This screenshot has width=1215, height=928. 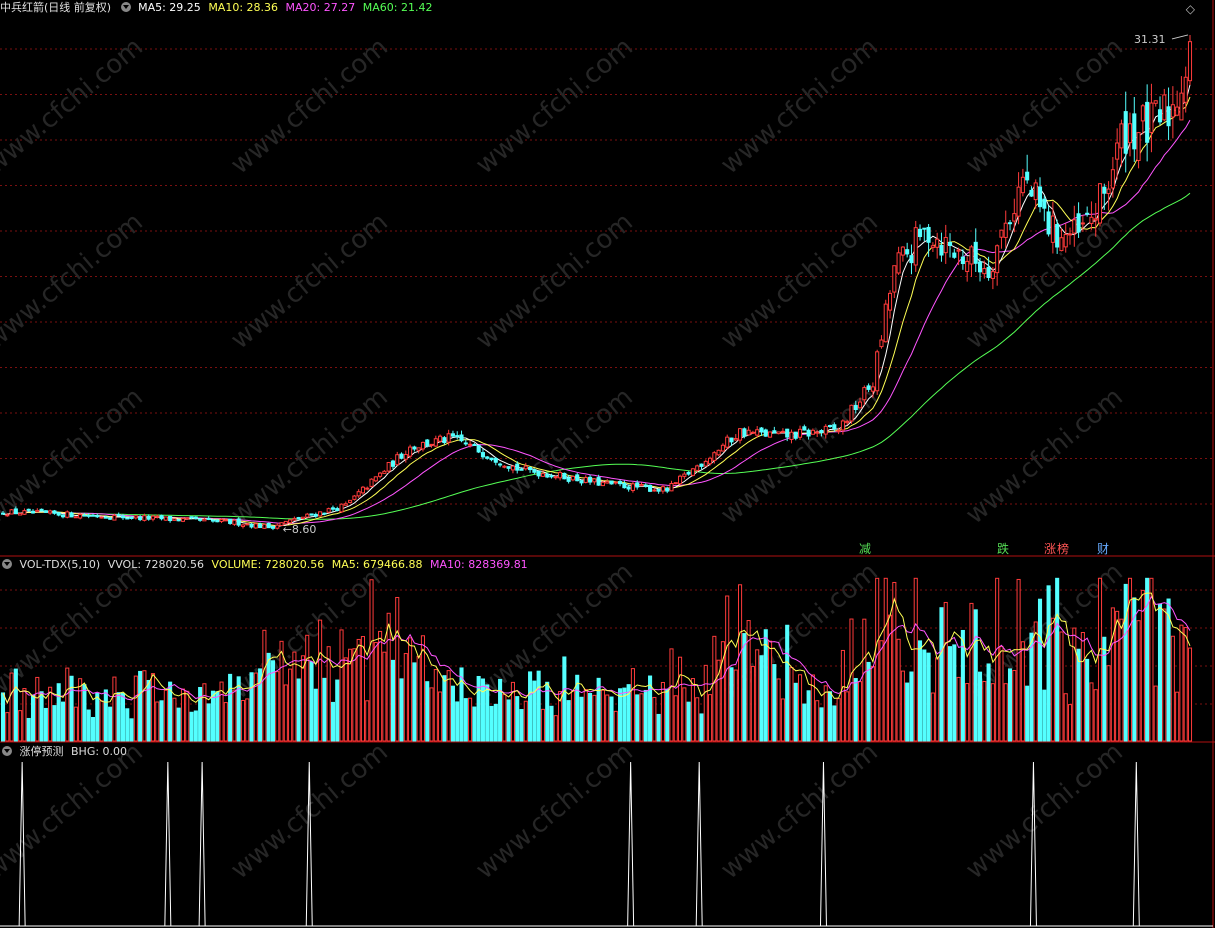 I want to click on ma10-value: MA10: 28.36, so click(x=243, y=7).